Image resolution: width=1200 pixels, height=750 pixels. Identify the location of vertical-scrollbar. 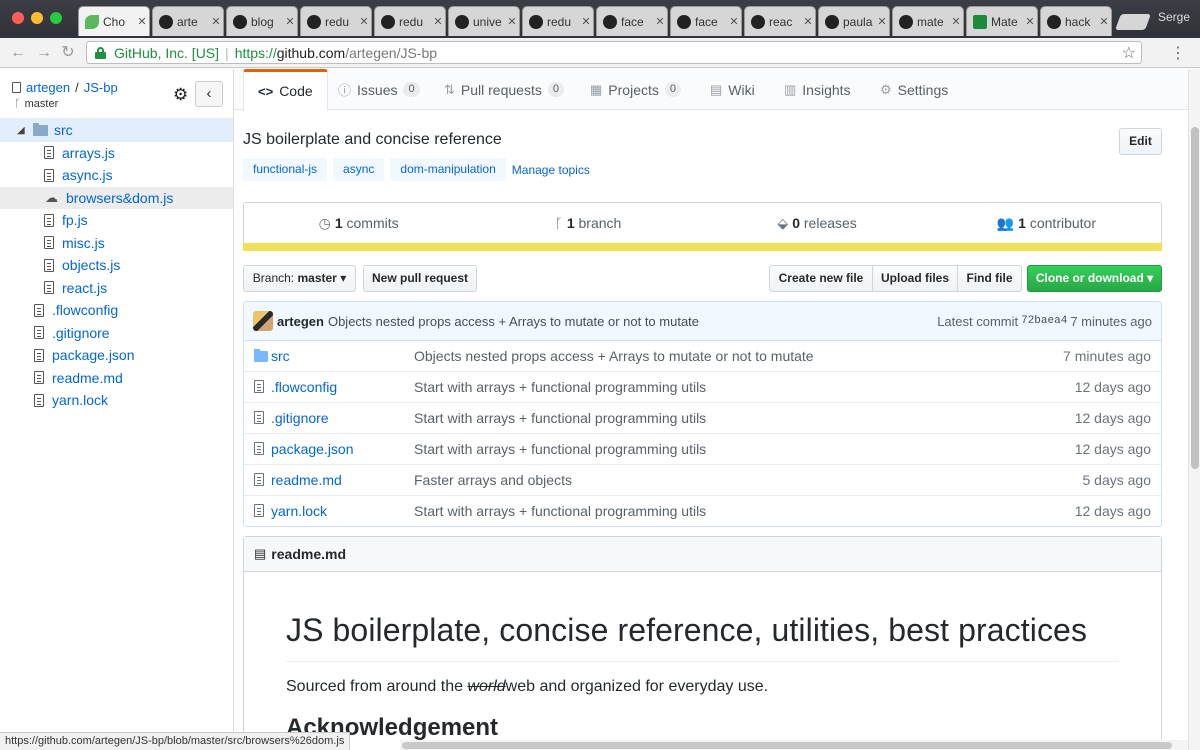
(1194, 409).